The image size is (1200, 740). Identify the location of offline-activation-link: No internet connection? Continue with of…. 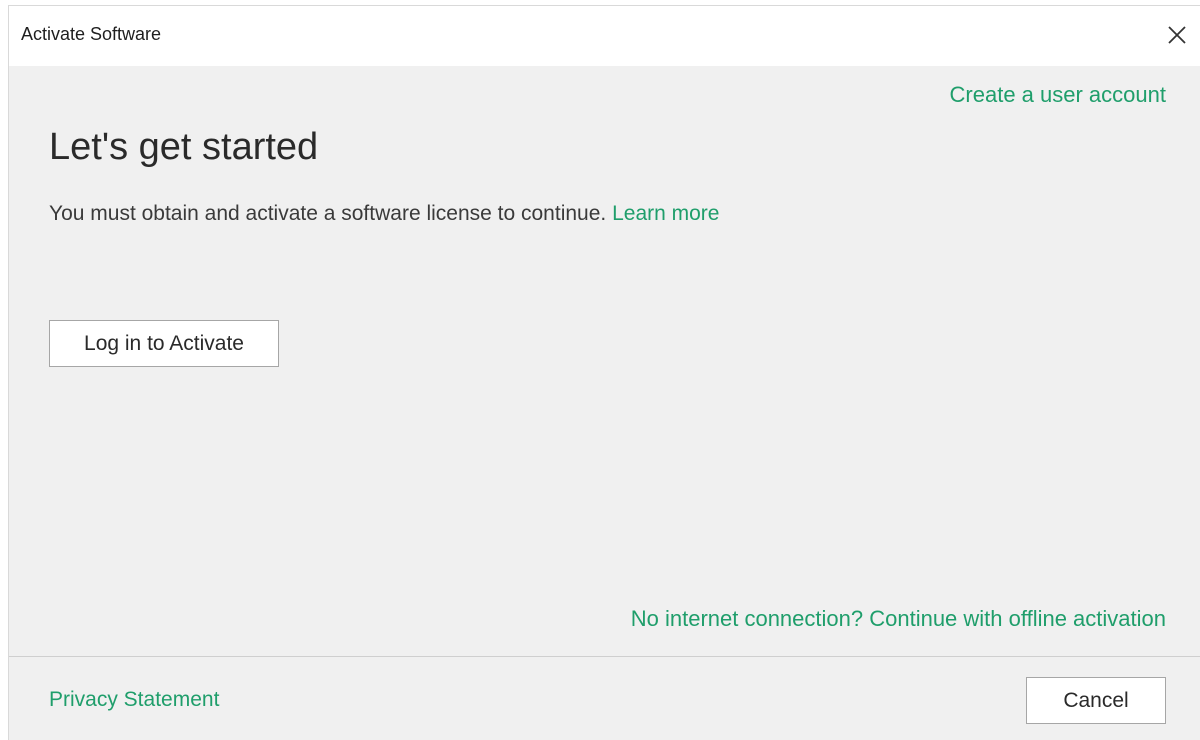
(898, 619).